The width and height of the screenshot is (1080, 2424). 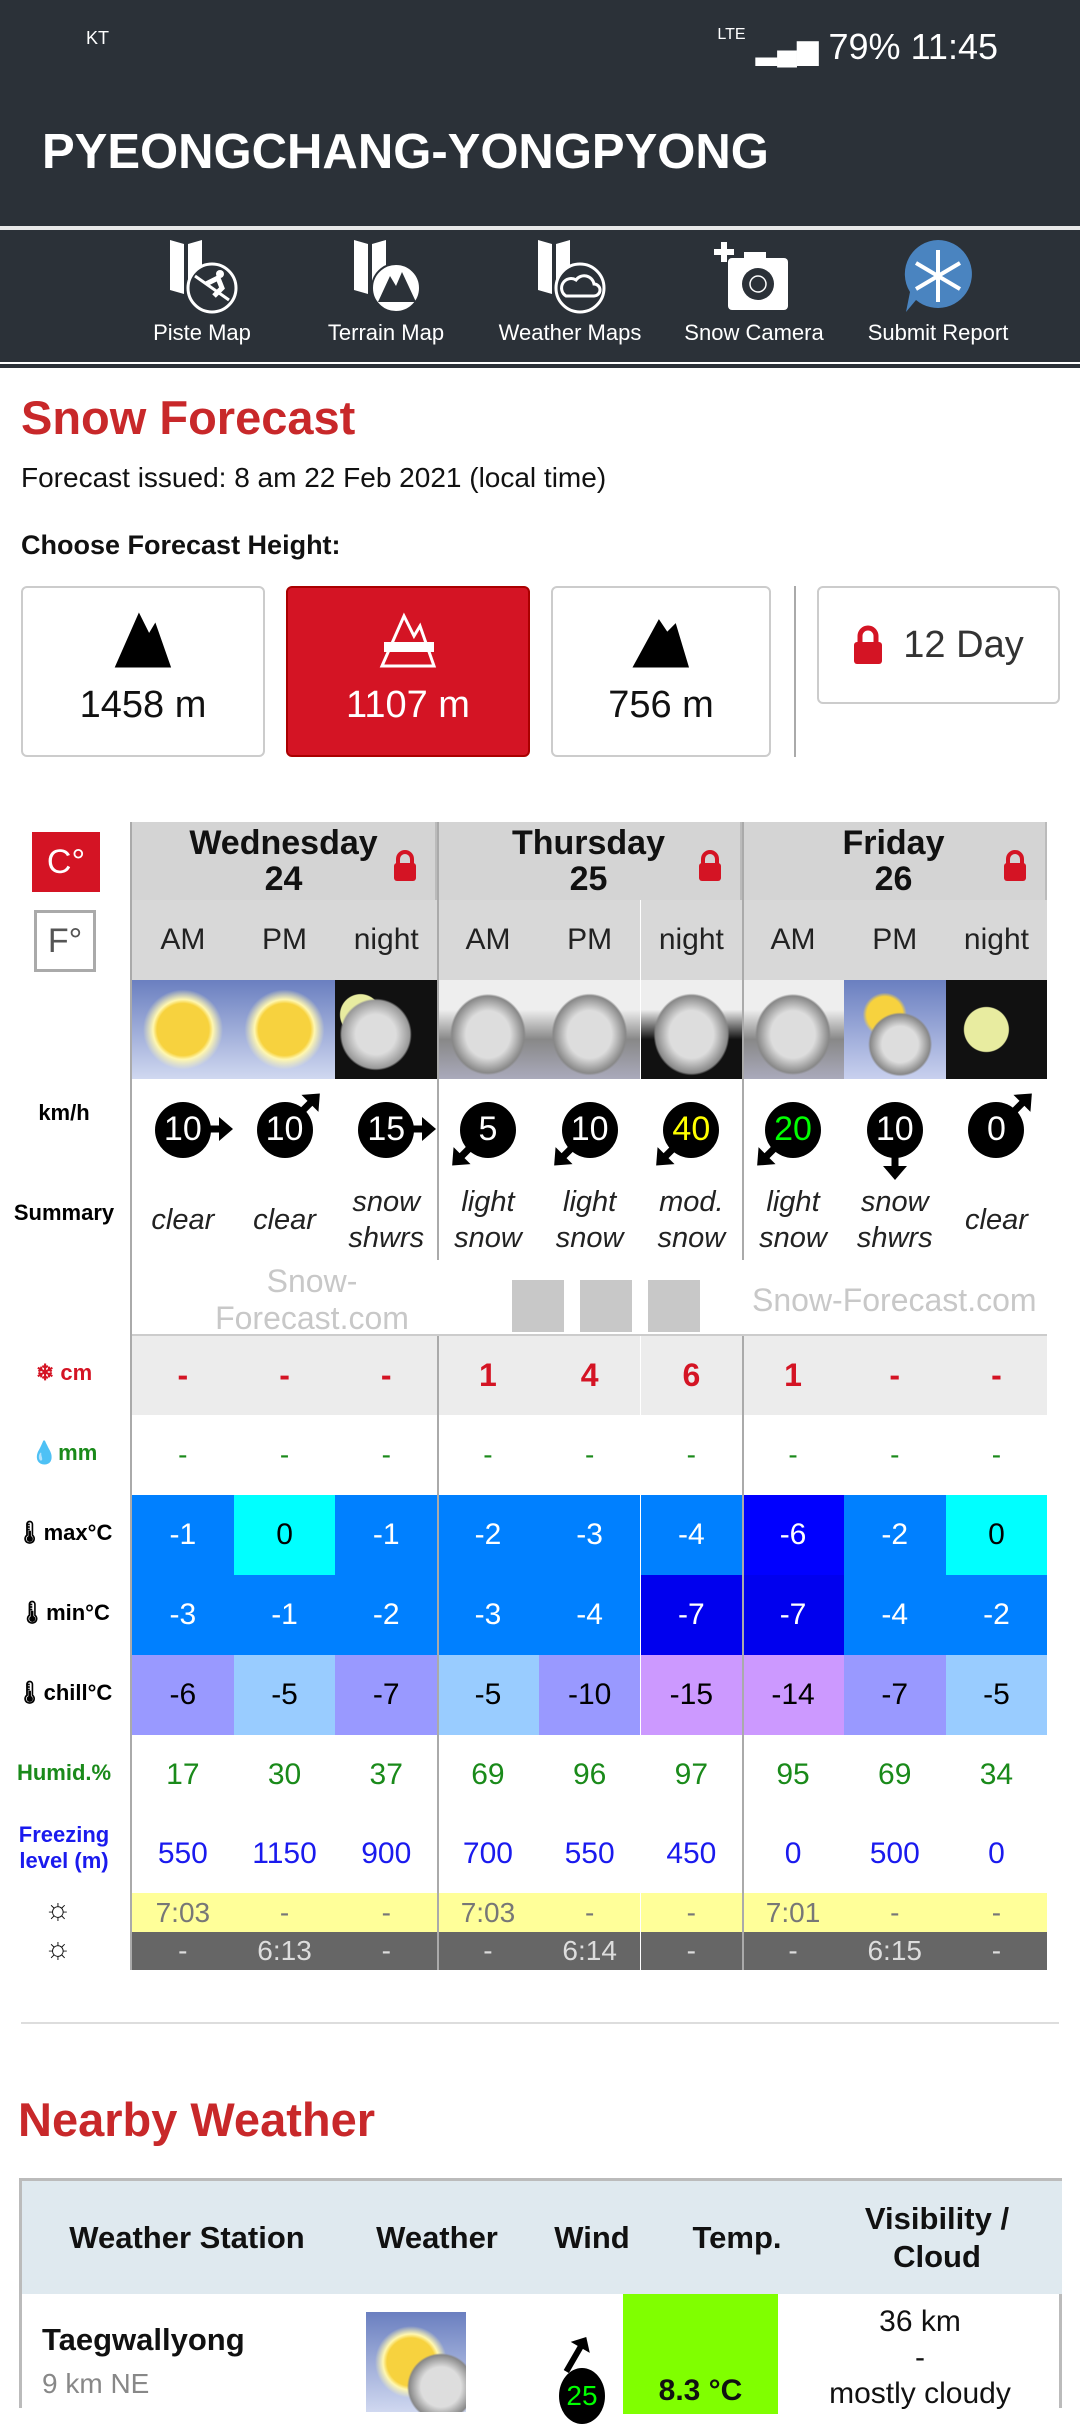 I want to click on wind-speed: 40, so click(x=691, y=1129).